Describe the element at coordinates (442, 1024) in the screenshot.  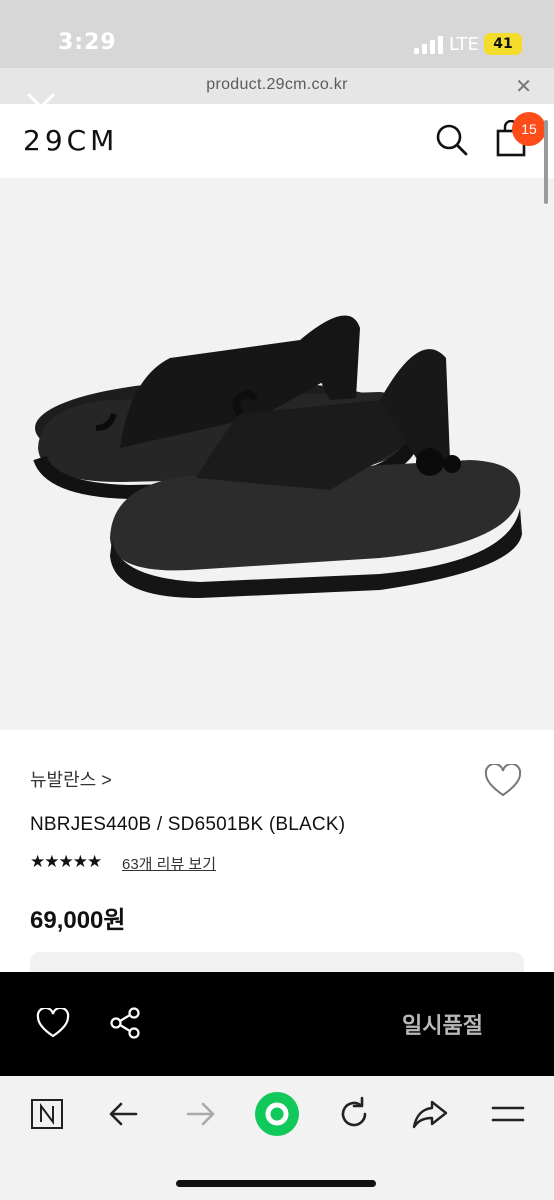
I see `sold-out-button: 일시품절` at that location.